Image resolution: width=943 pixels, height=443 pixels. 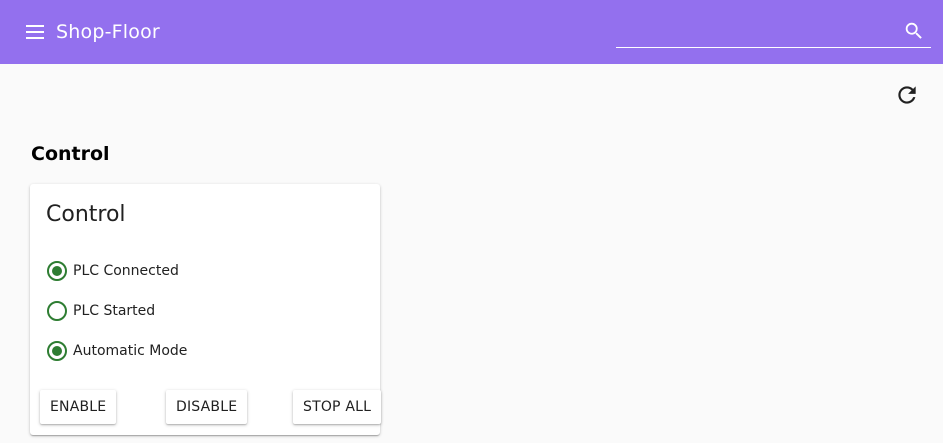 I want to click on status-automatic-mode: Automatic Mode, so click(x=117, y=351).